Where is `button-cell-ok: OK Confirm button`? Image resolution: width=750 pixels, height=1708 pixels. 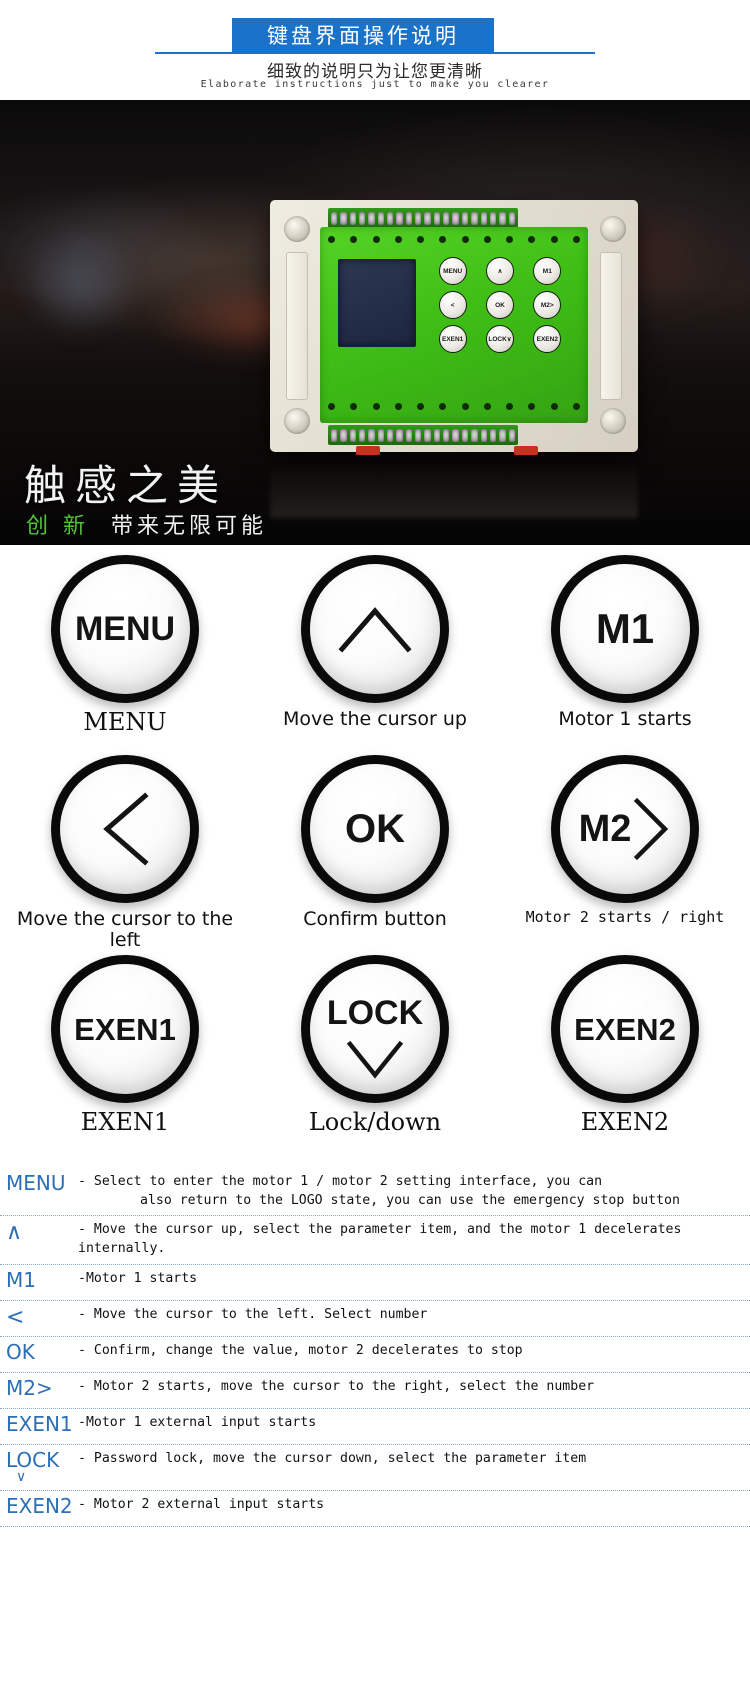
button-cell-ok: OK Confirm button is located at coordinates (375, 837).